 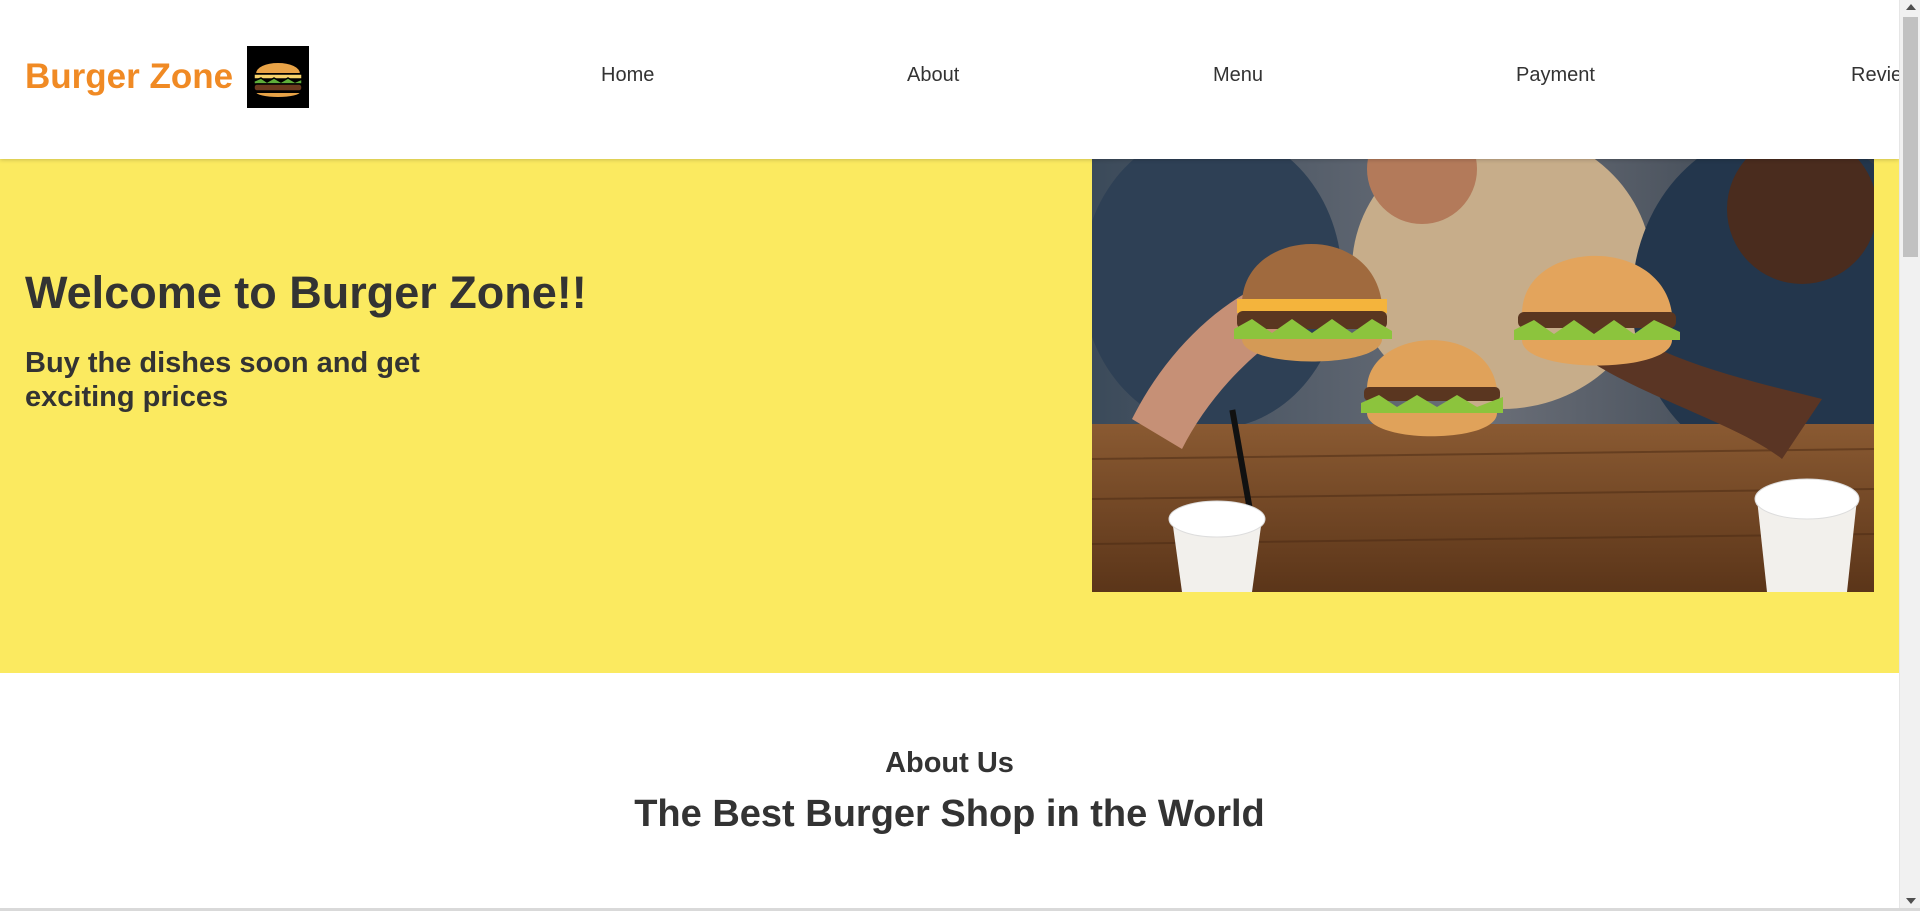 I want to click on vertical-scrollbar, so click(x=1909, y=454).